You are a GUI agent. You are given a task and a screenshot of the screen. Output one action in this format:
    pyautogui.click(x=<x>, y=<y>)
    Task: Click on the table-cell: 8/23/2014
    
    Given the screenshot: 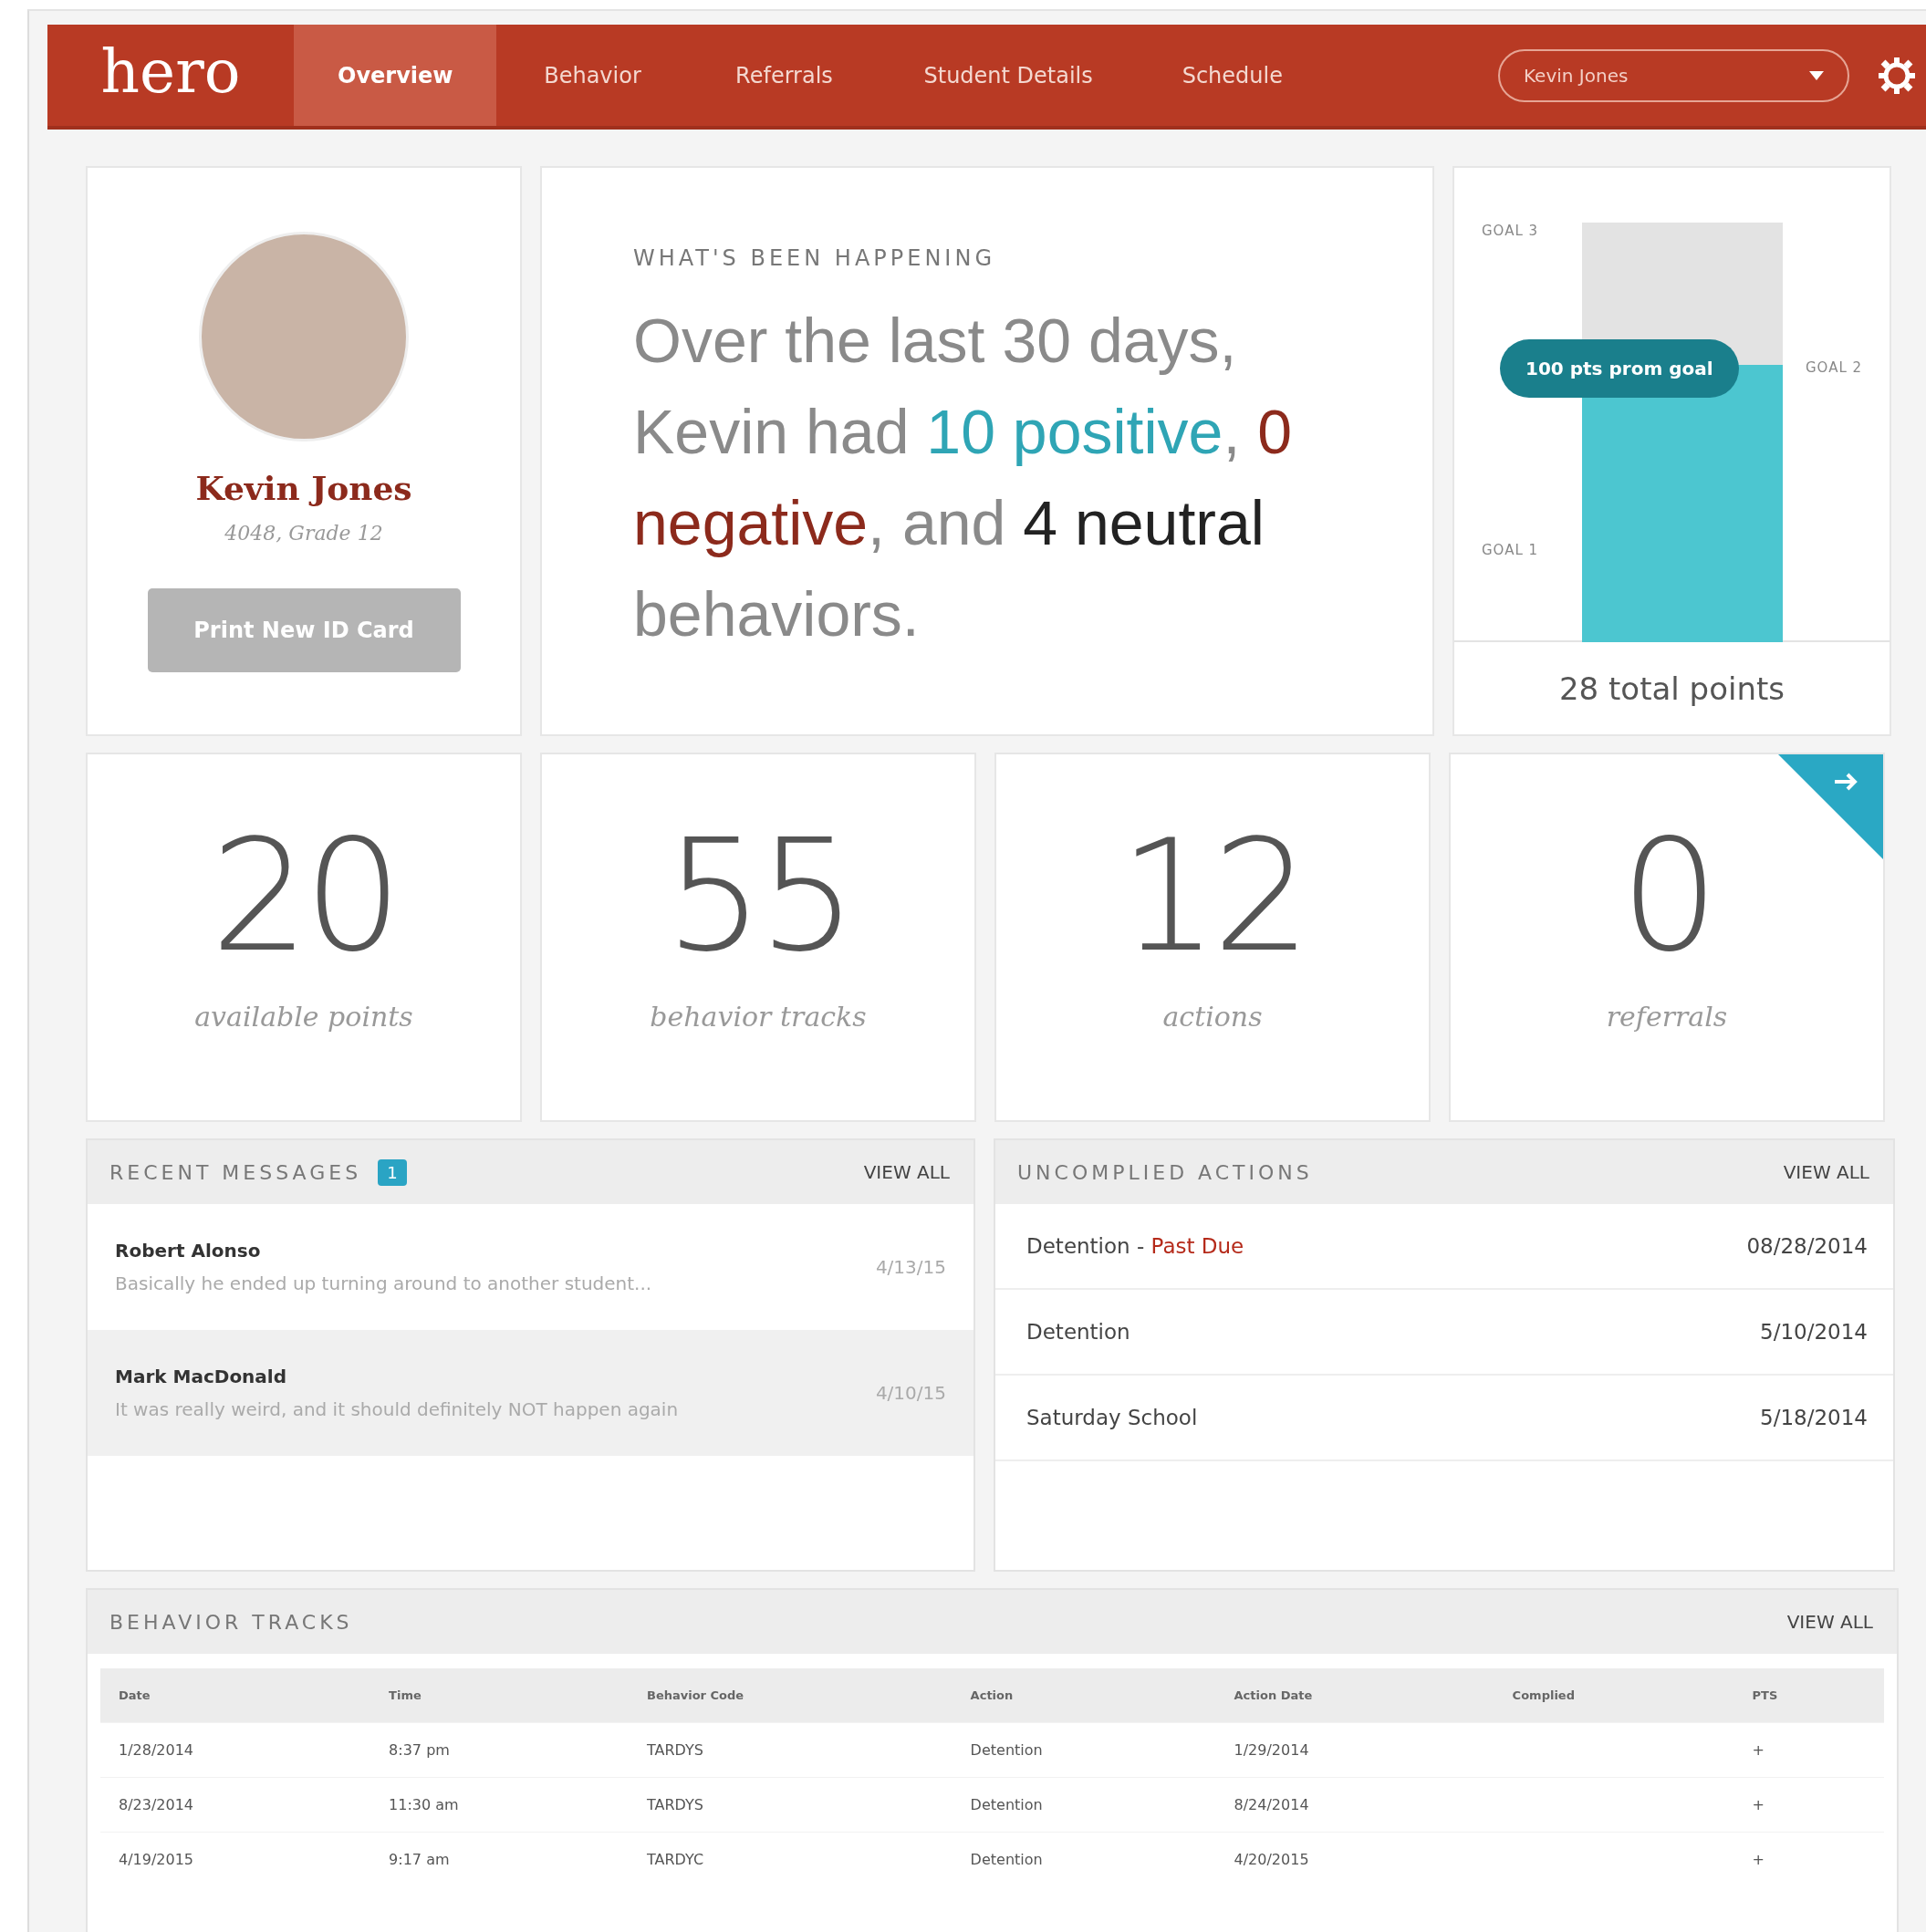 What is the action you would take?
    pyautogui.click(x=235, y=1805)
    